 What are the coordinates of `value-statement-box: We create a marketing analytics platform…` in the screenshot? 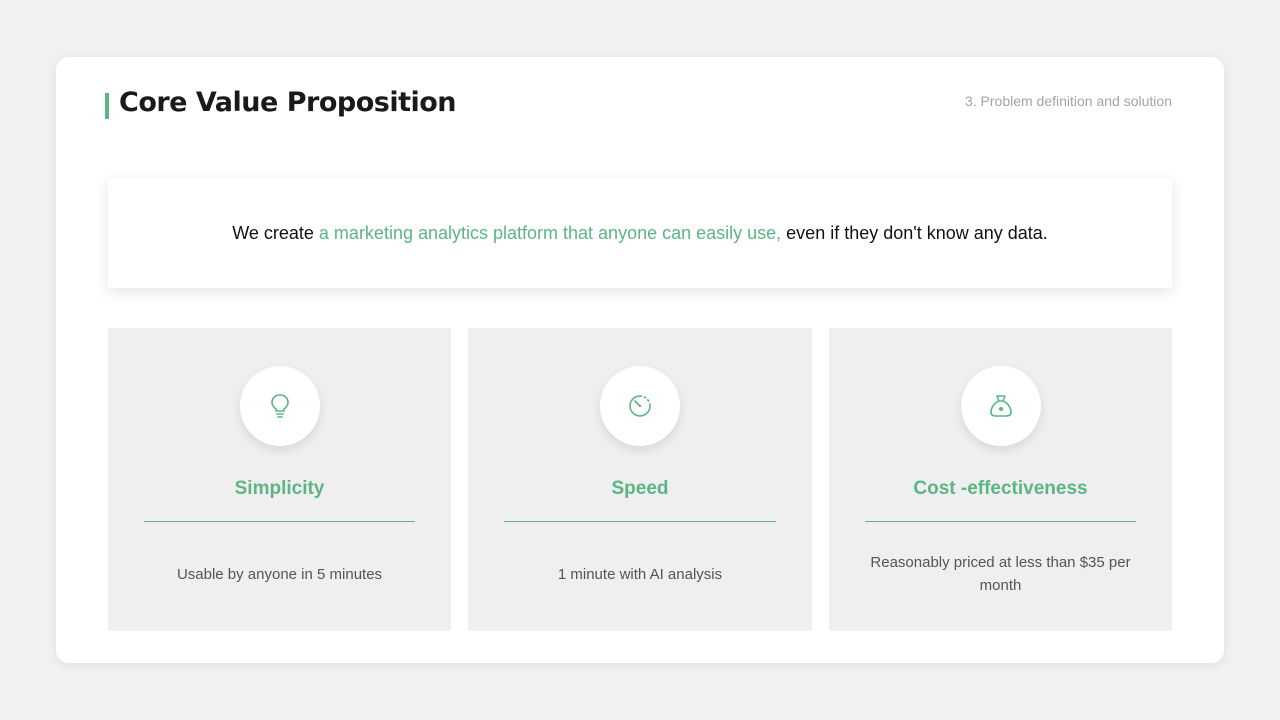 It's located at (640, 233).